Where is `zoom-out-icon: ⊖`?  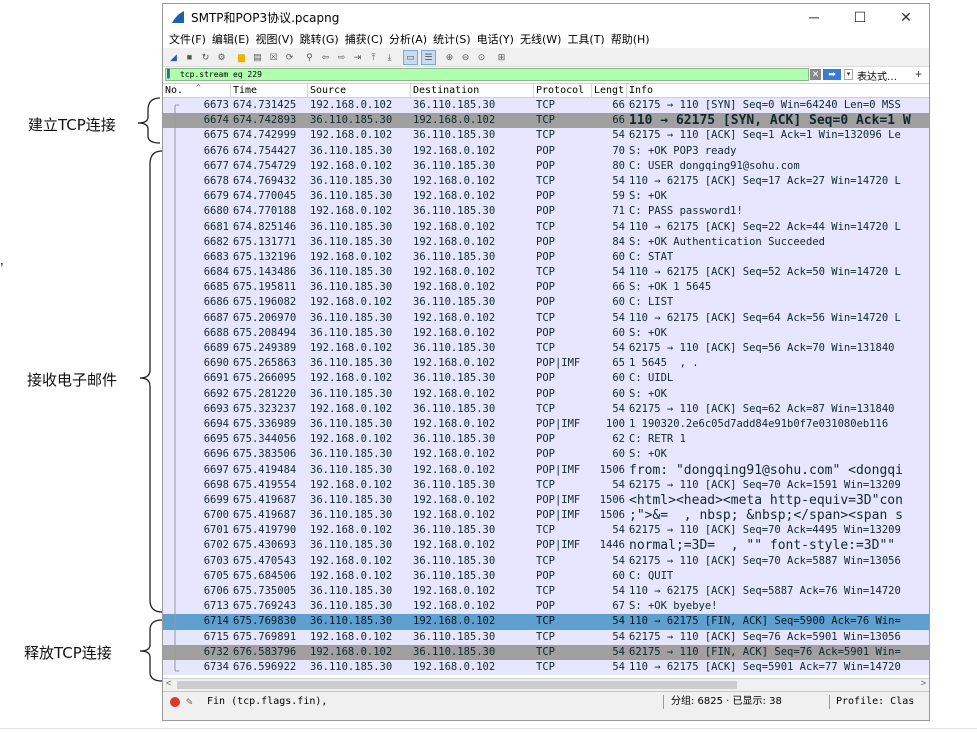 zoom-out-icon: ⊖ is located at coordinates (465, 57).